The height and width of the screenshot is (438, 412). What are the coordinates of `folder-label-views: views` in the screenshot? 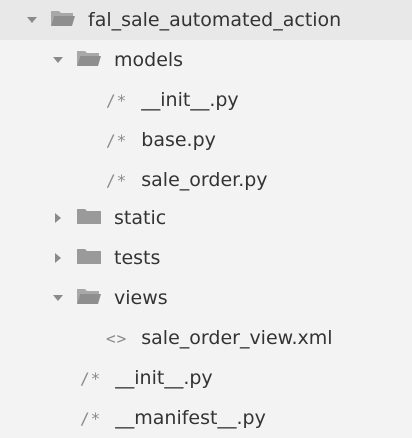 It's located at (141, 298).